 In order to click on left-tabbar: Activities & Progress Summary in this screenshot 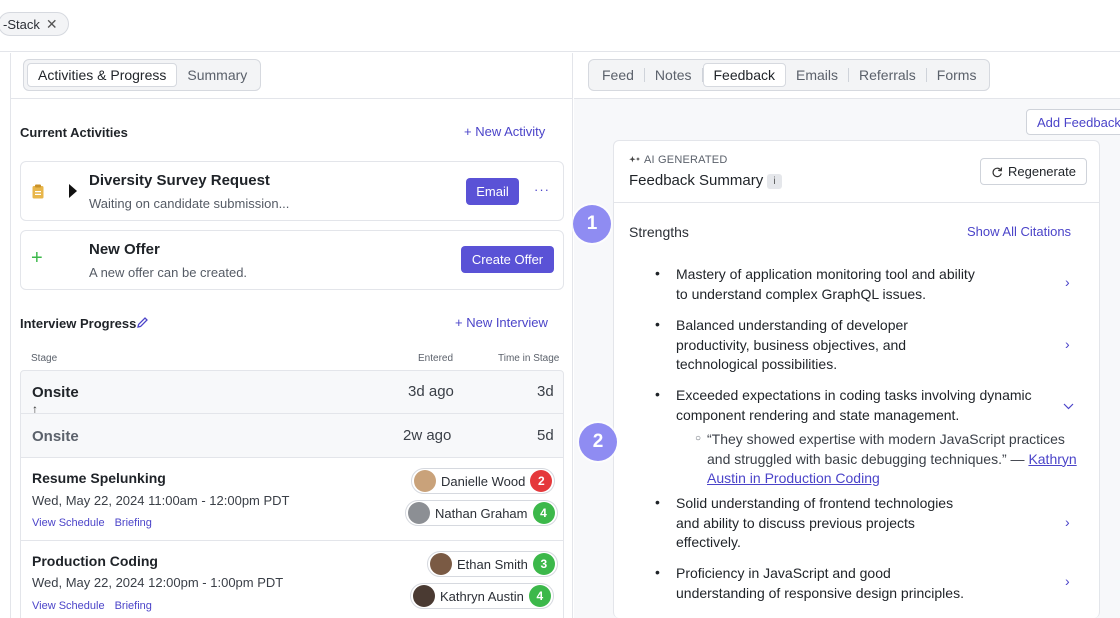, I will do `click(291, 76)`.